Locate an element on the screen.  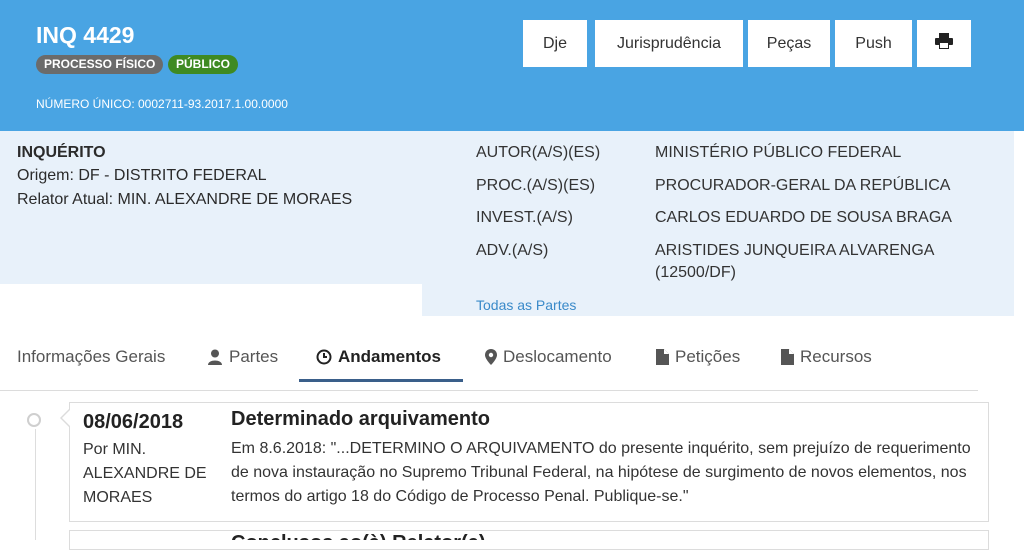
tab-label: Andamentos is located at coordinates (389, 356).